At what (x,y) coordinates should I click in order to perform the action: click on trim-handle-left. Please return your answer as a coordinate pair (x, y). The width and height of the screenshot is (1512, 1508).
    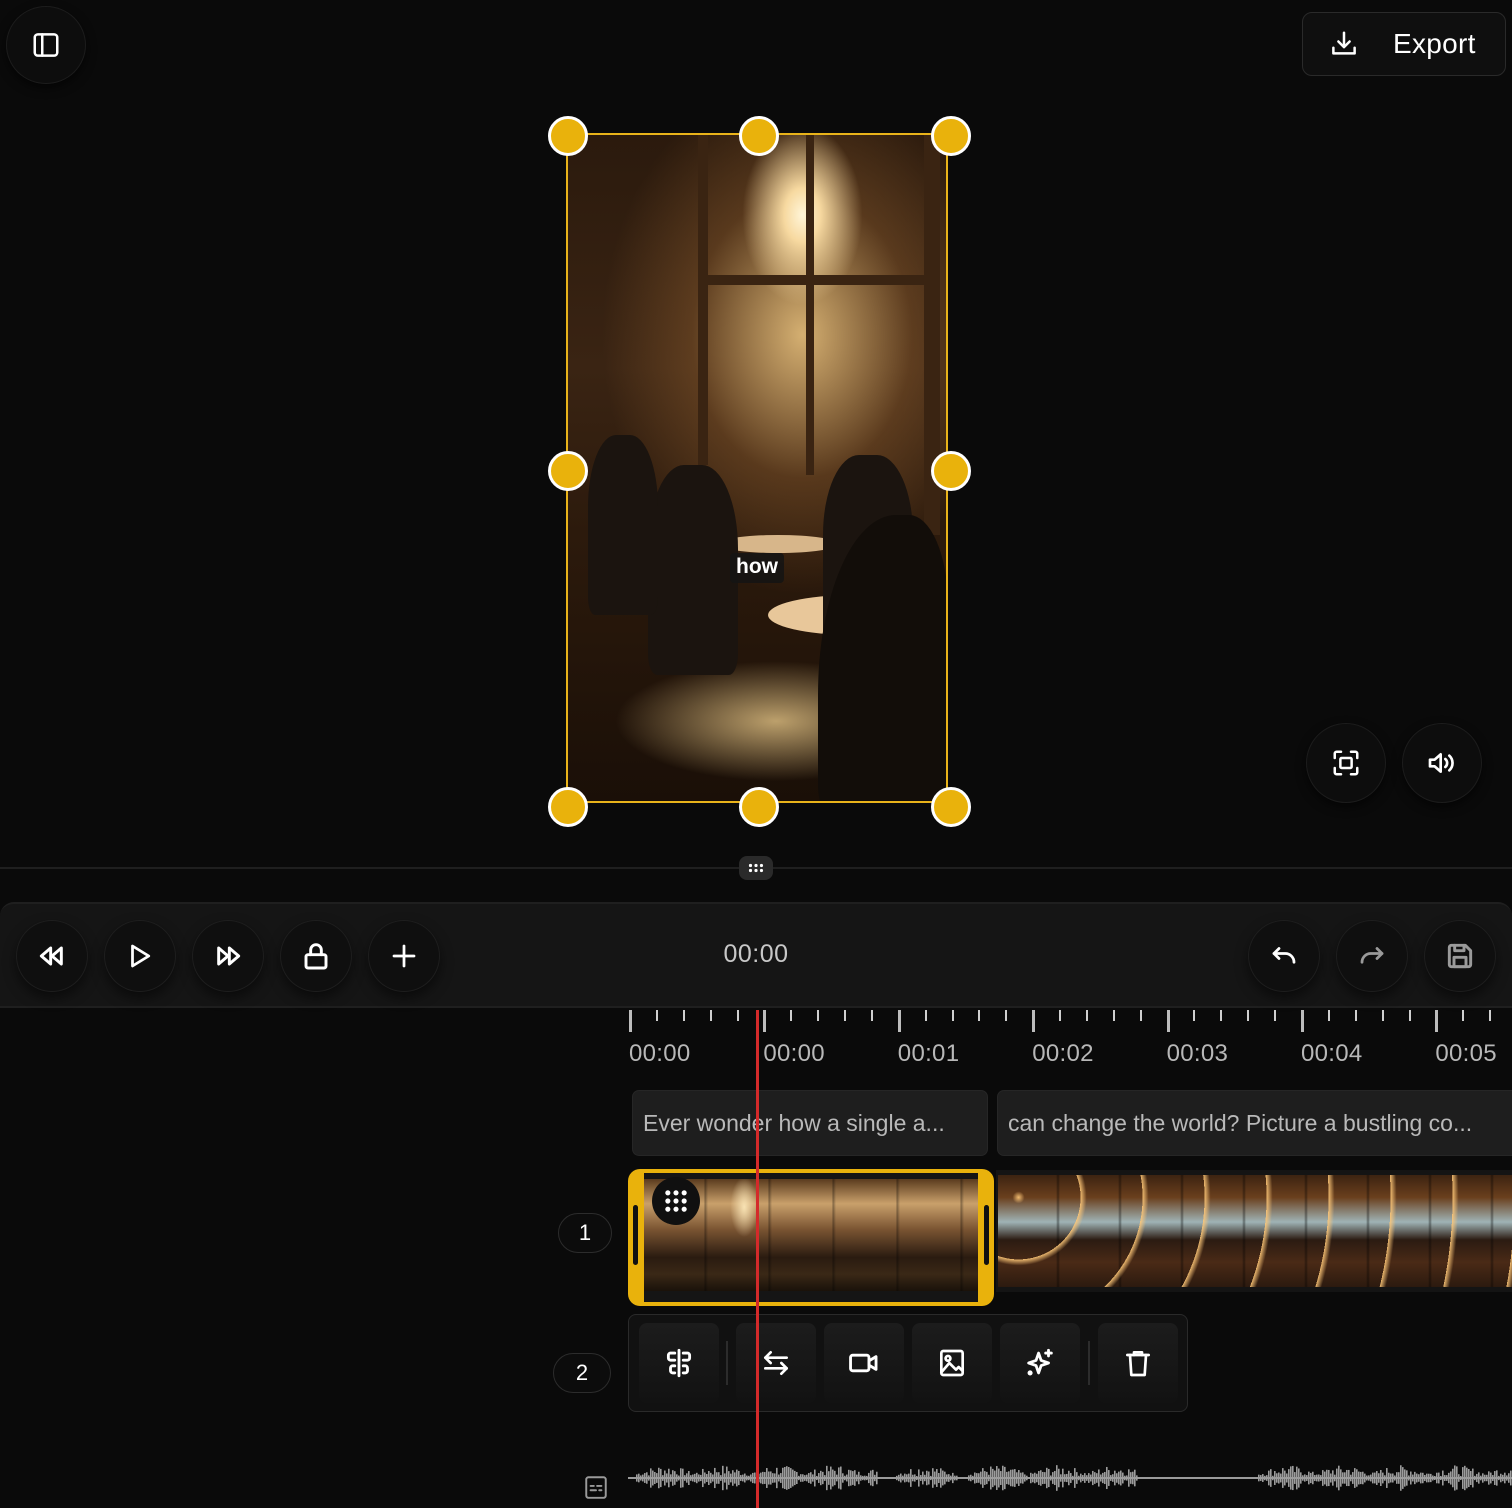
    Looking at the image, I should click on (635, 1235).